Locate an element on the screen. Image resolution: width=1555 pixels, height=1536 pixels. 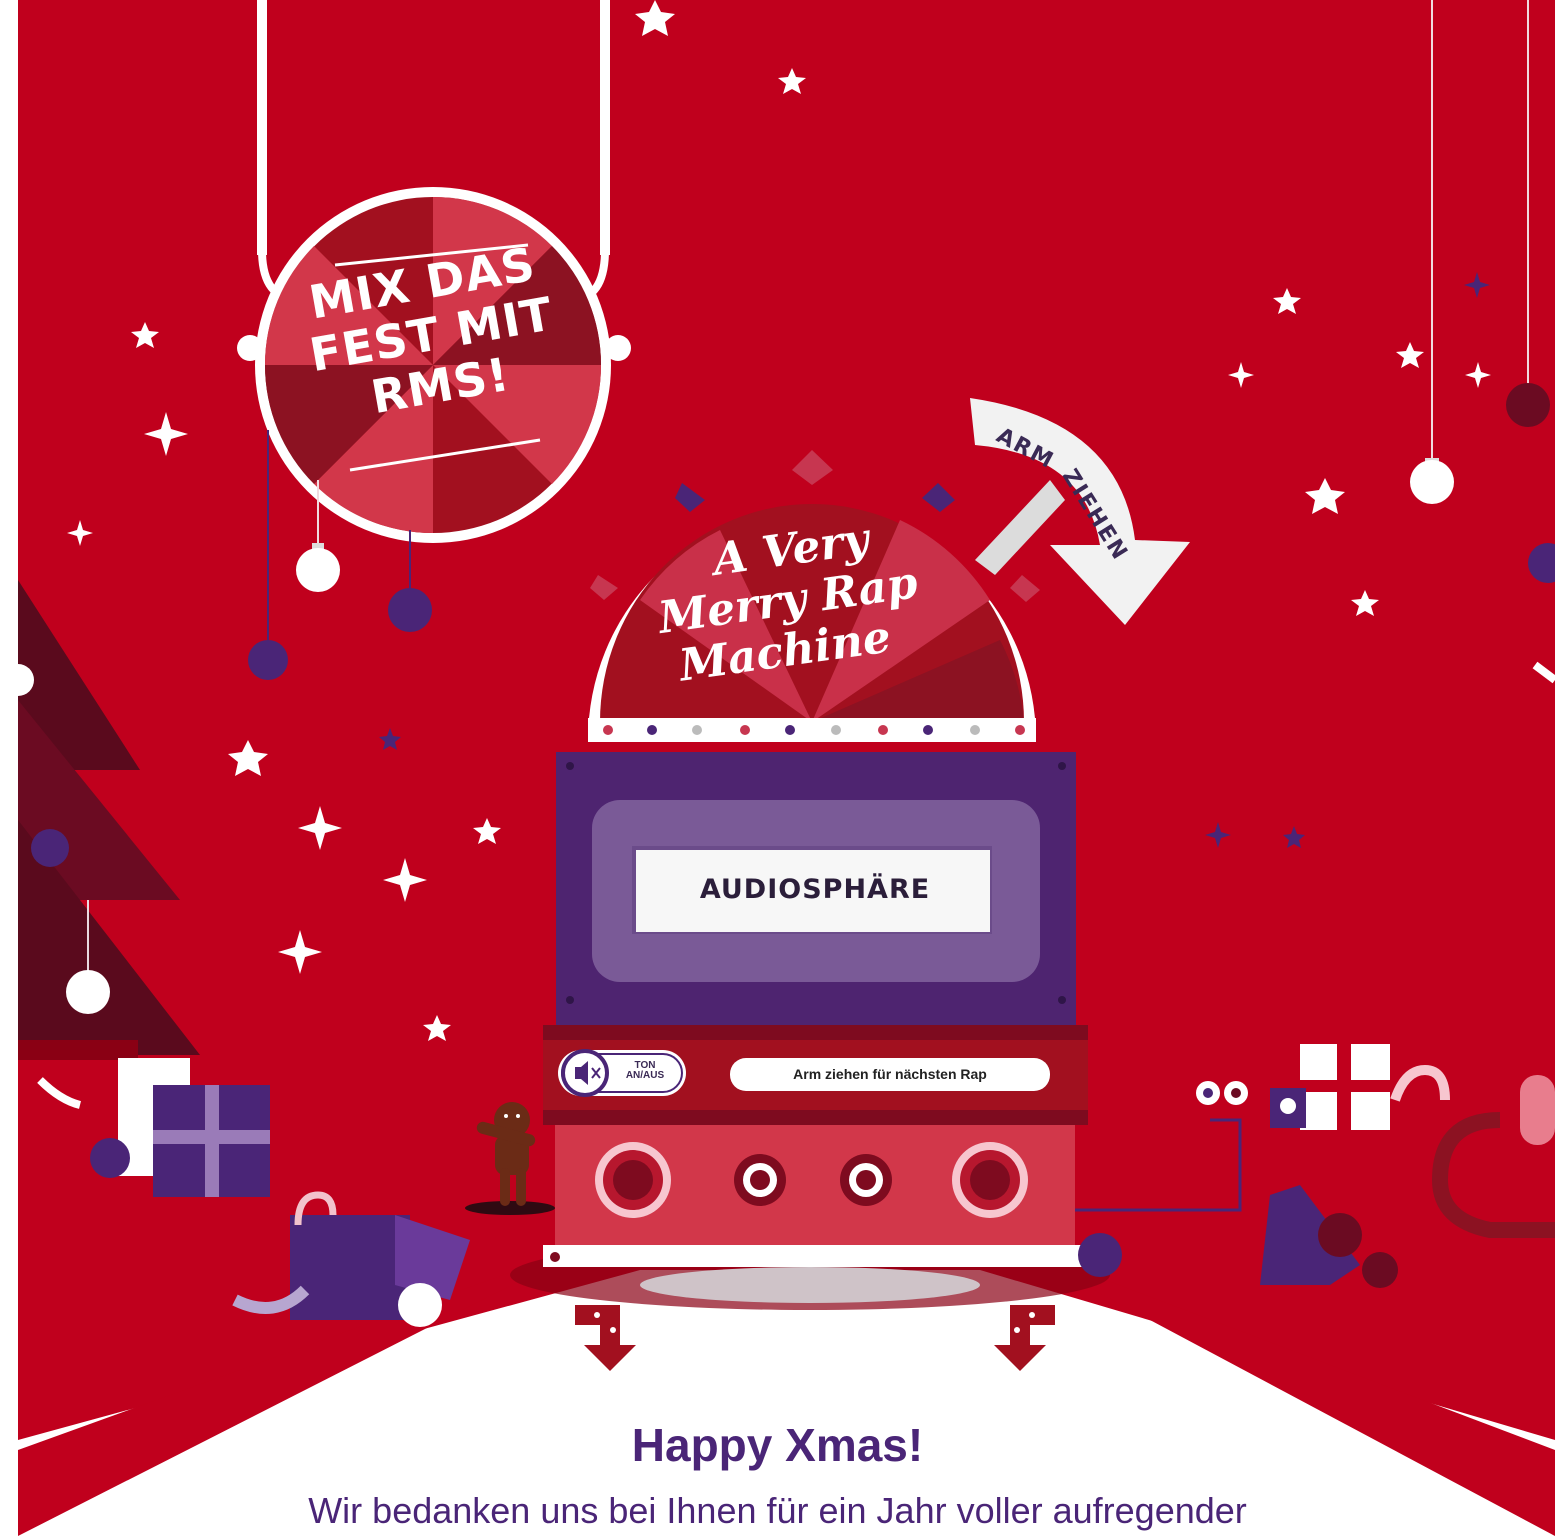
pull-arm-hint: Arm ziehen für nächsten Rap is located at coordinates (890, 1074).